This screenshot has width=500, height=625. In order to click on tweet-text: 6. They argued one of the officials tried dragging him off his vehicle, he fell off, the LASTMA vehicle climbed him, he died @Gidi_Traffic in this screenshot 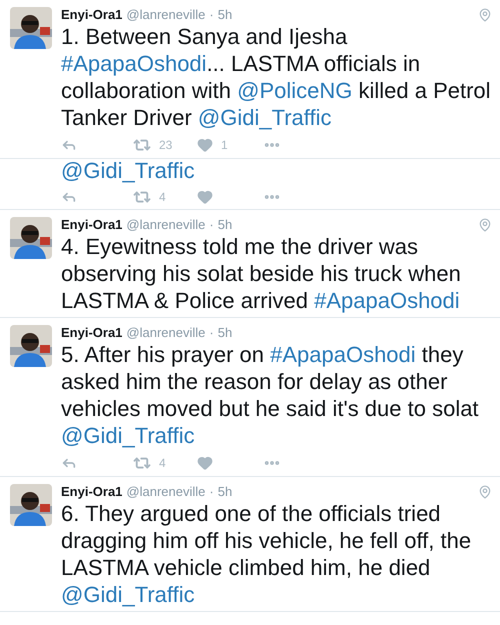, I will do `click(266, 554)`.